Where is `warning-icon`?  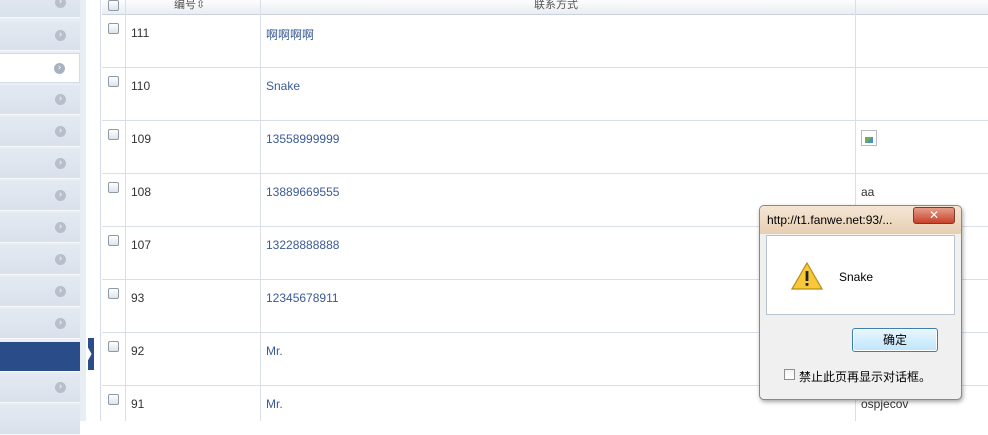
warning-icon is located at coordinates (807, 276).